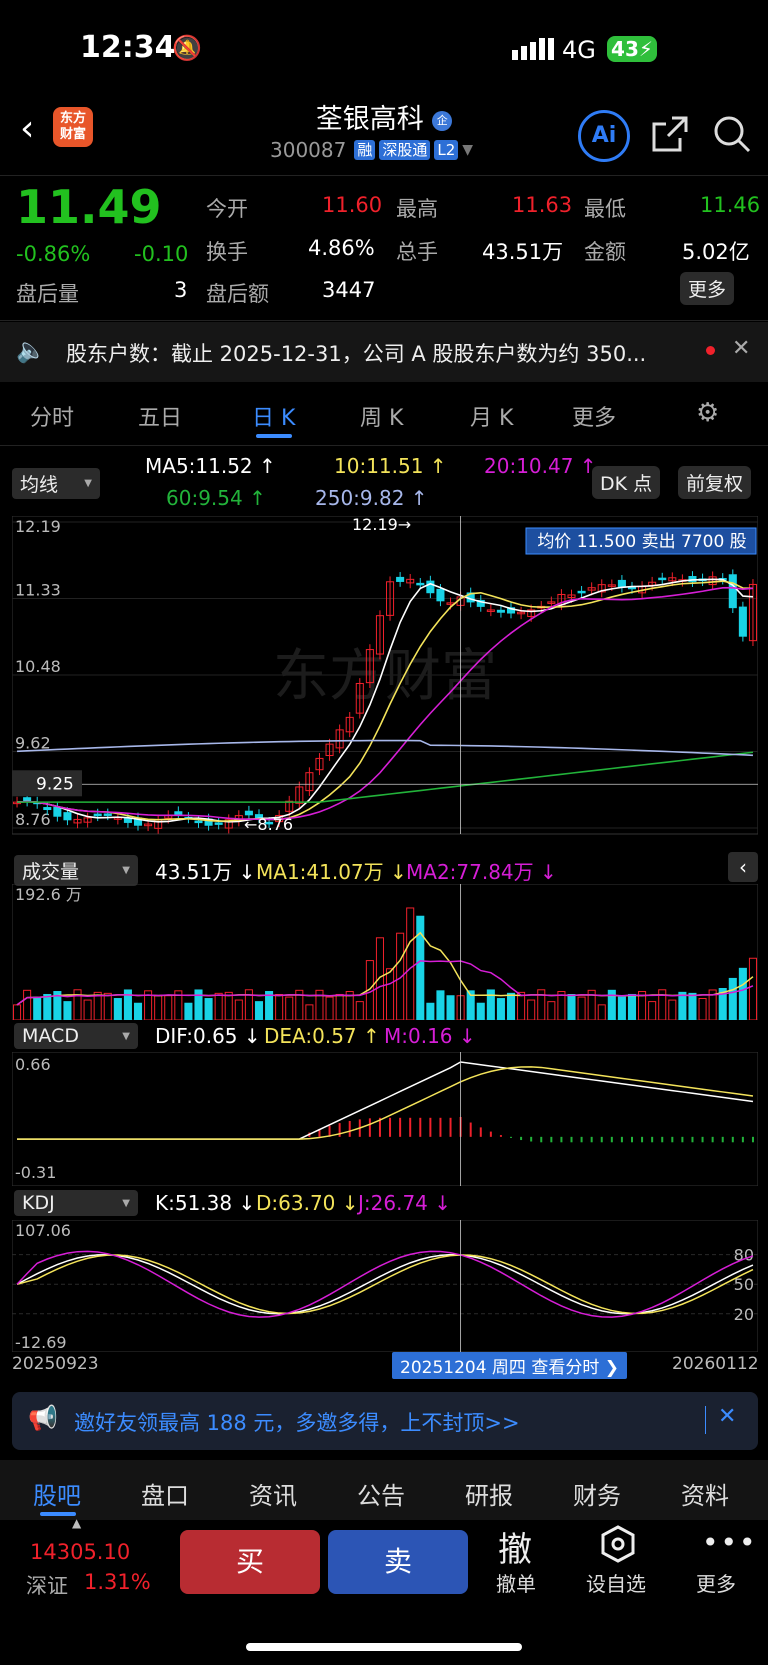 This screenshot has height=1665, width=768. What do you see at coordinates (160, 416) in the screenshot?
I see `tab-five-day: 五日` at bounding box center [160, 416].